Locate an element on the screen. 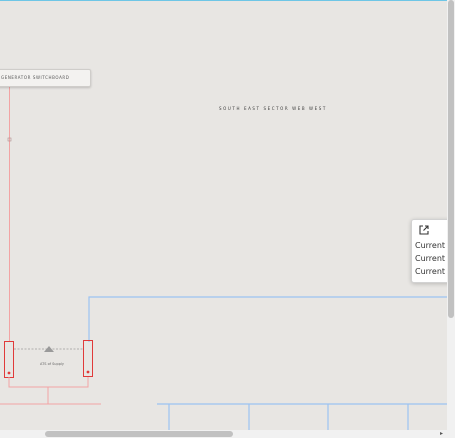 The width and height of the screenshot is (455, 438). ats-label: ATS of Supply is located at coordinates (52, 364).